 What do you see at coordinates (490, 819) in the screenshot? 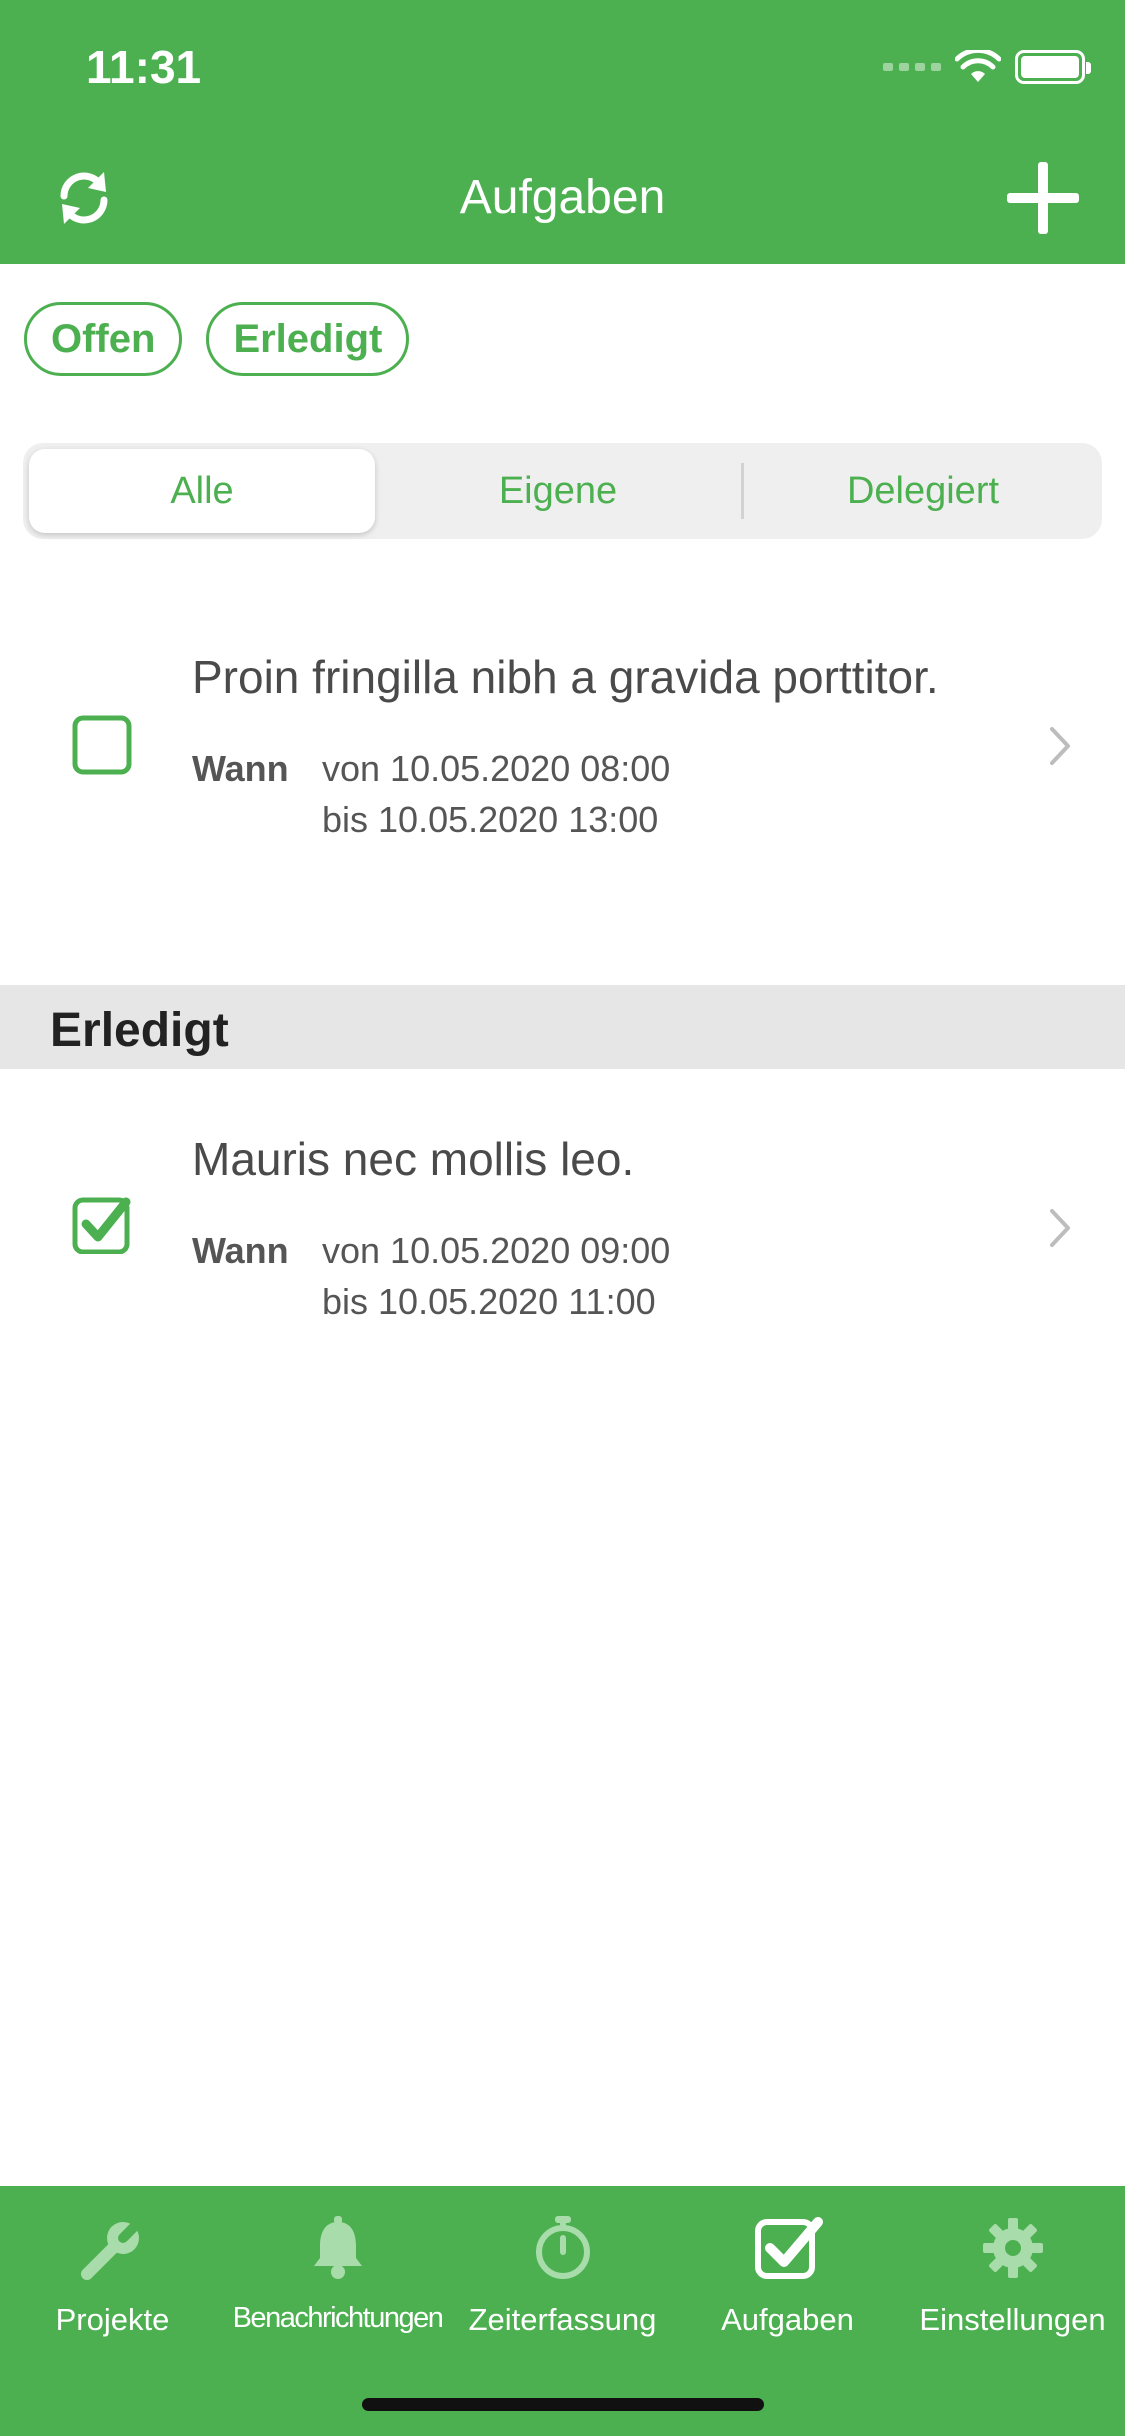
I see `task-to: bis 10.05.2020 13:00` at bounding box center [490, 819].